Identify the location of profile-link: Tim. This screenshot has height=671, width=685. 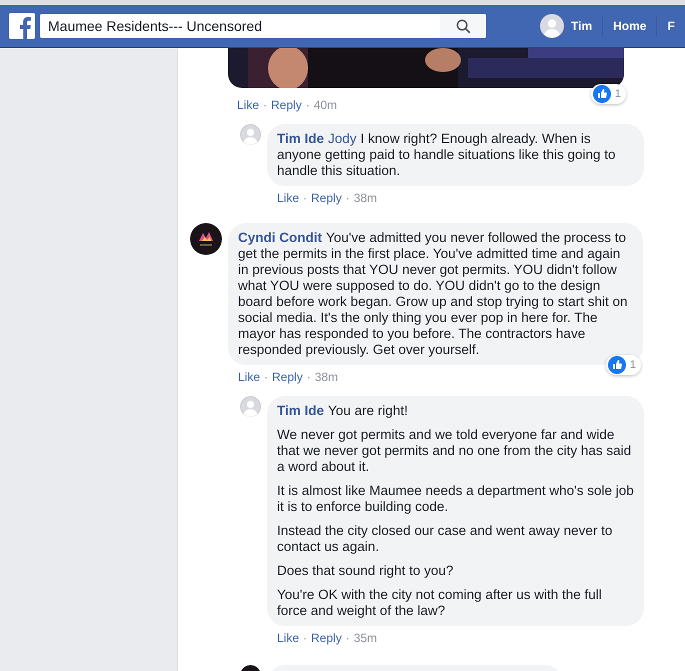
(571, 26).